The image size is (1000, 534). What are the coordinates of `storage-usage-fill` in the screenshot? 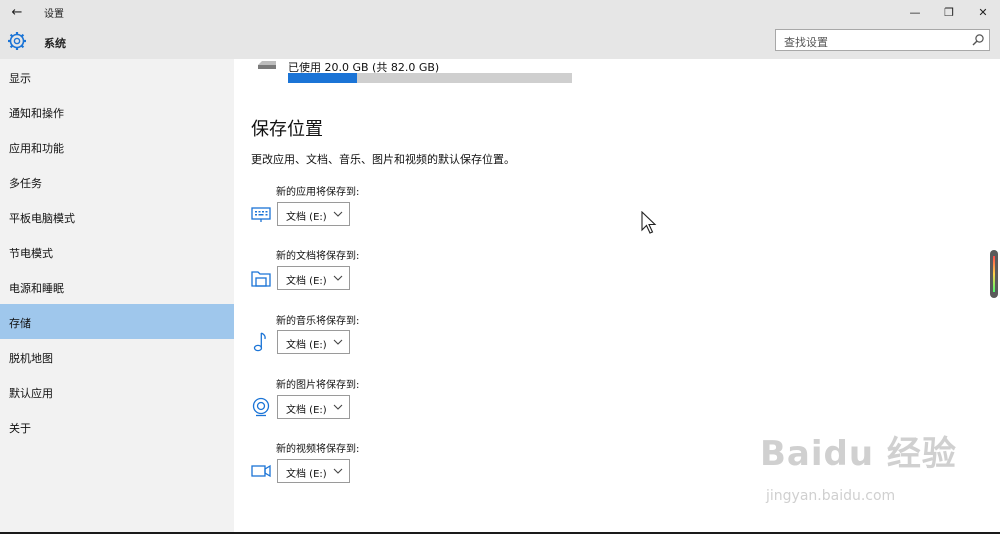 It's located at (323, 78).